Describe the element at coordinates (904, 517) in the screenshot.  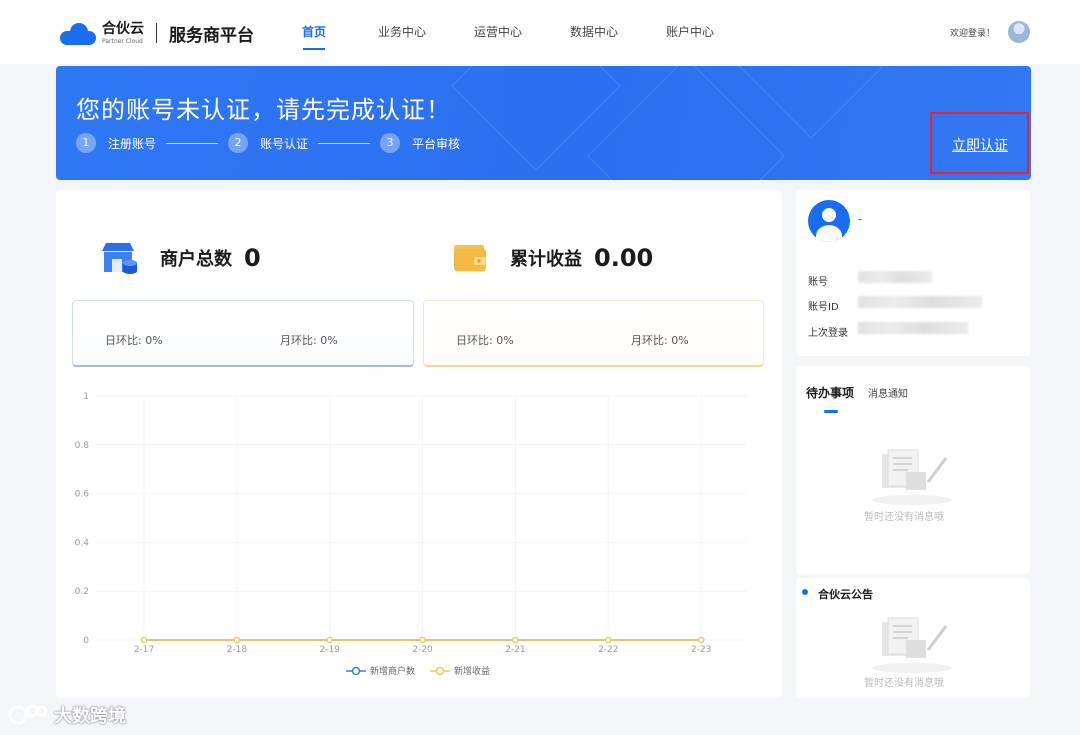
I see `todo-empty-text: 暂时还没有消息哦` at that location.